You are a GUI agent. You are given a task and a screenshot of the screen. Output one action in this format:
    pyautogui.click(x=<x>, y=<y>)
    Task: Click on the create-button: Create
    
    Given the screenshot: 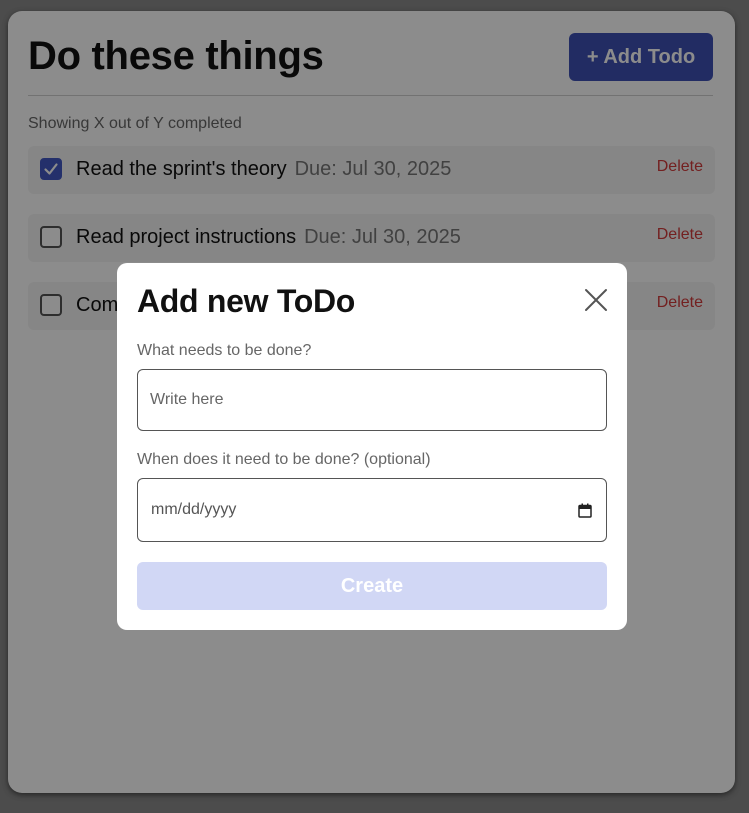 What is the action you would take?
    pyautogui.click(x=372, y=586)
    